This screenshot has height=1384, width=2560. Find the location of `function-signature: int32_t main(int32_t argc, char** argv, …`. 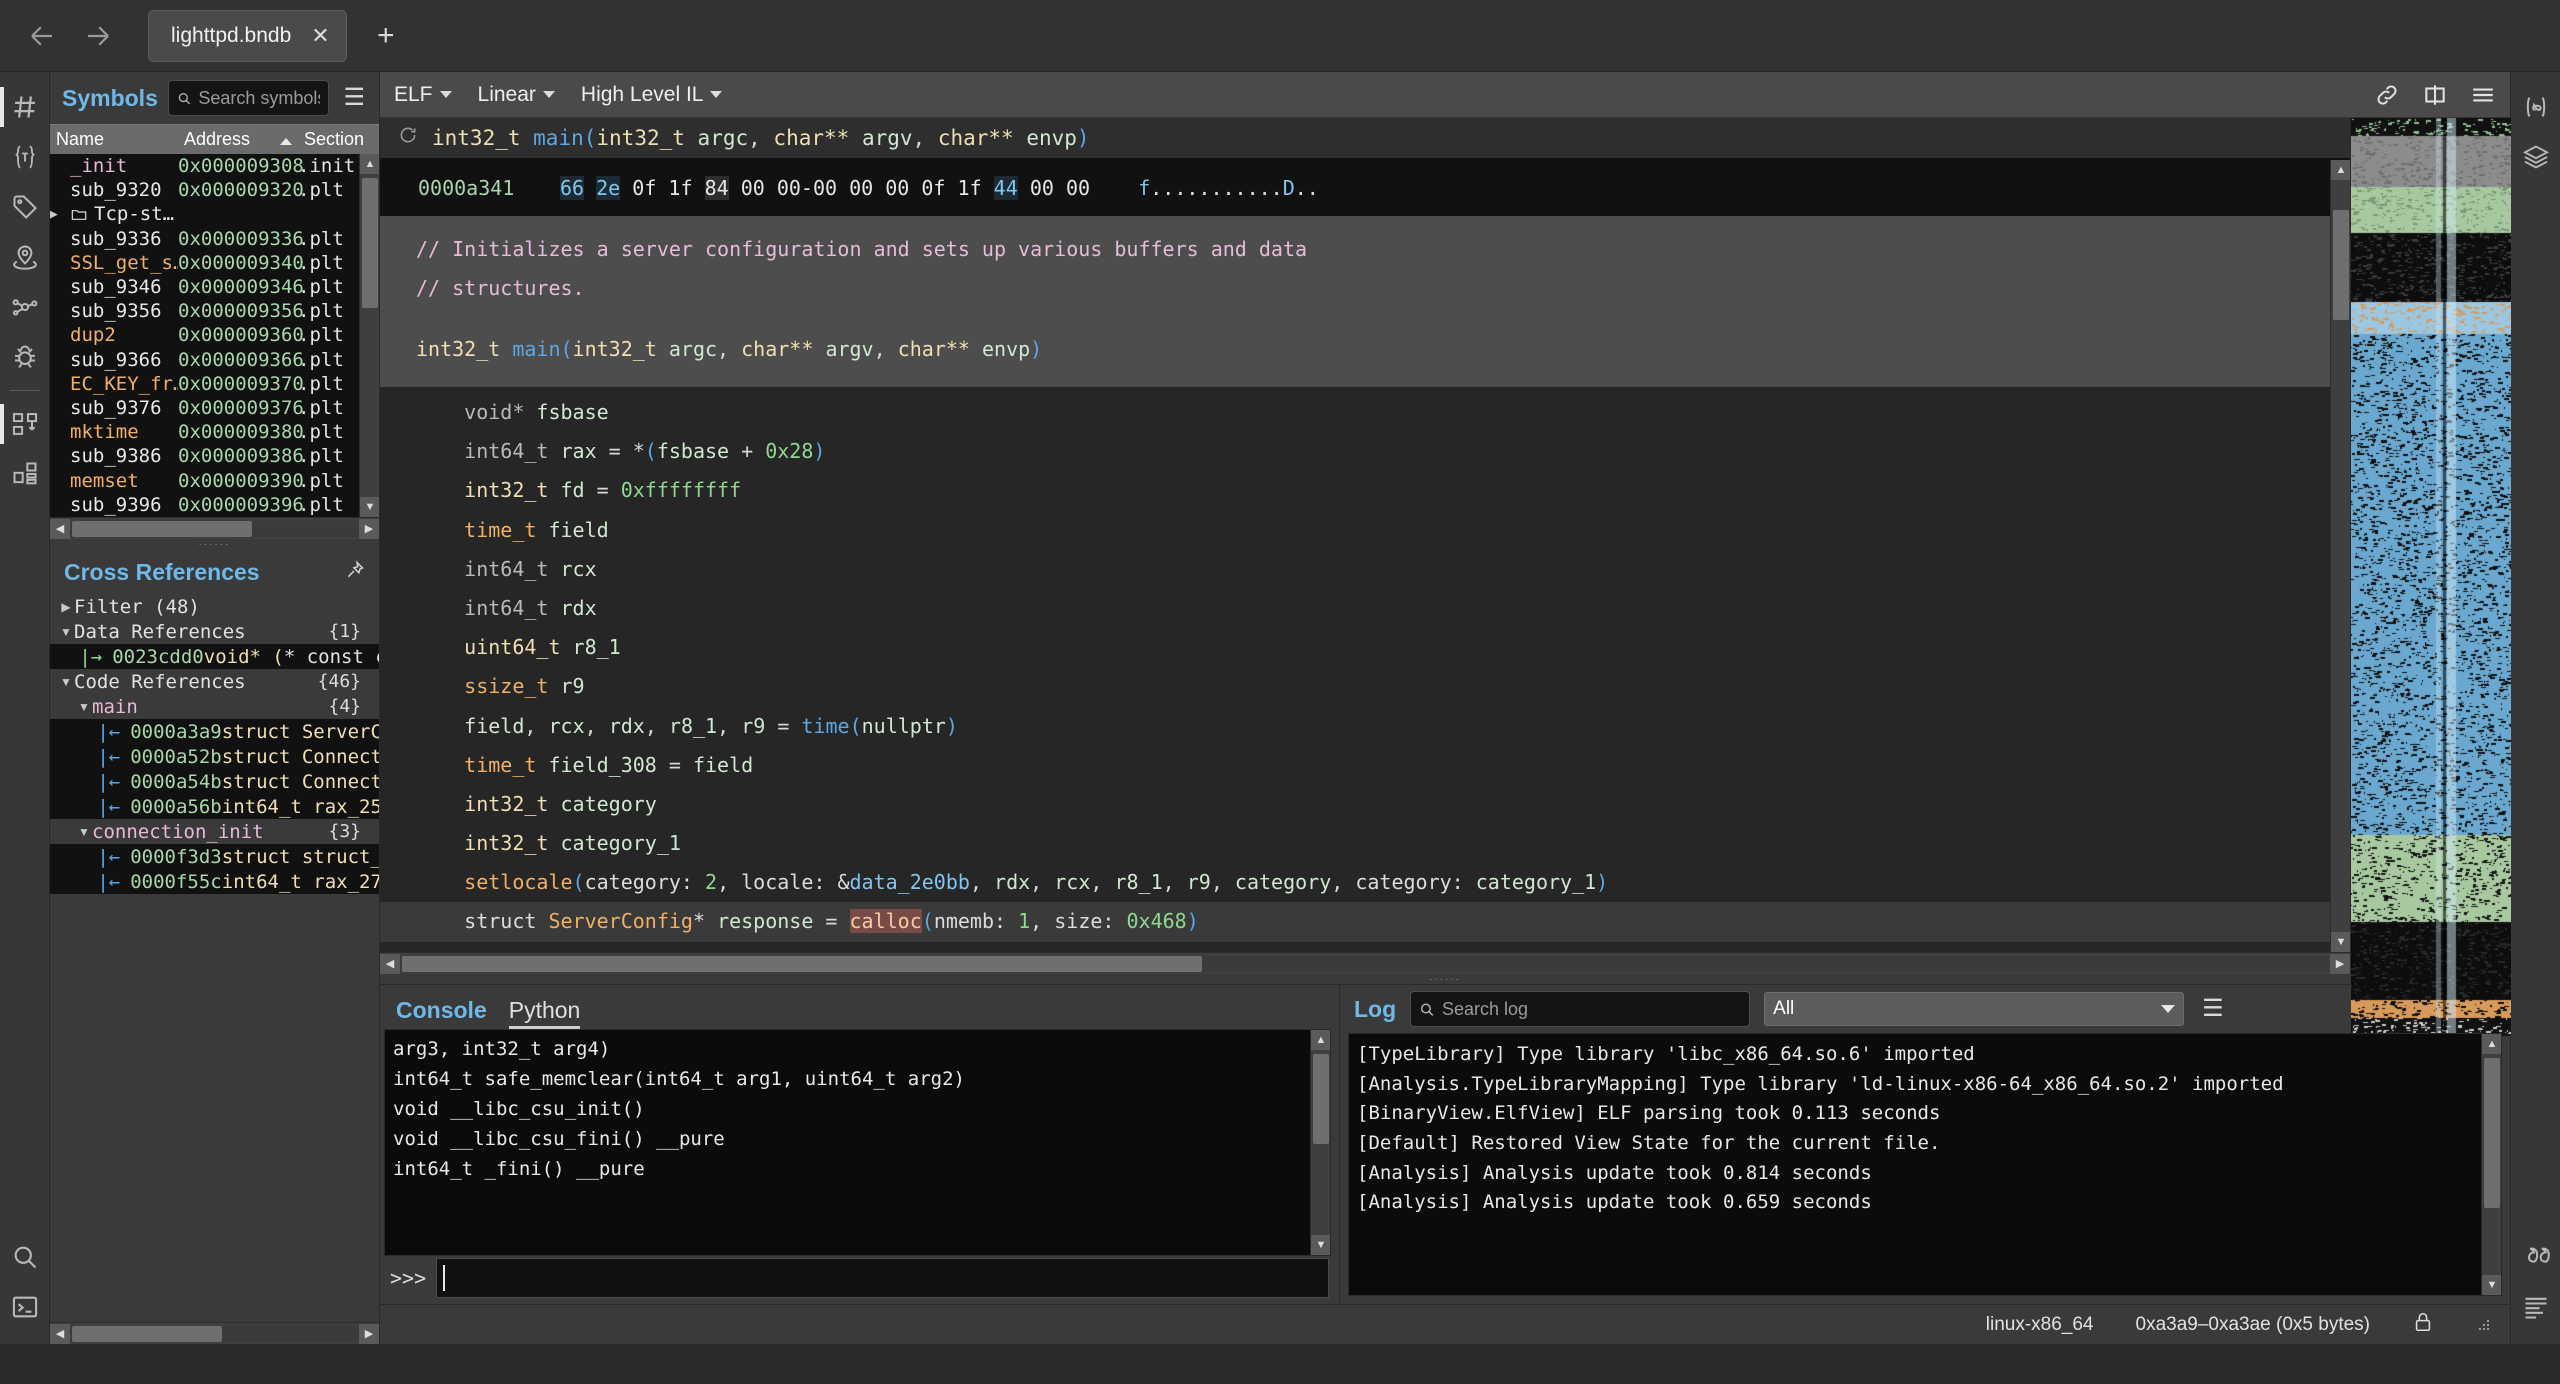

function-signature: int32_t main(int32_t argc, char** argv, … is located at coordinates (761, 138).